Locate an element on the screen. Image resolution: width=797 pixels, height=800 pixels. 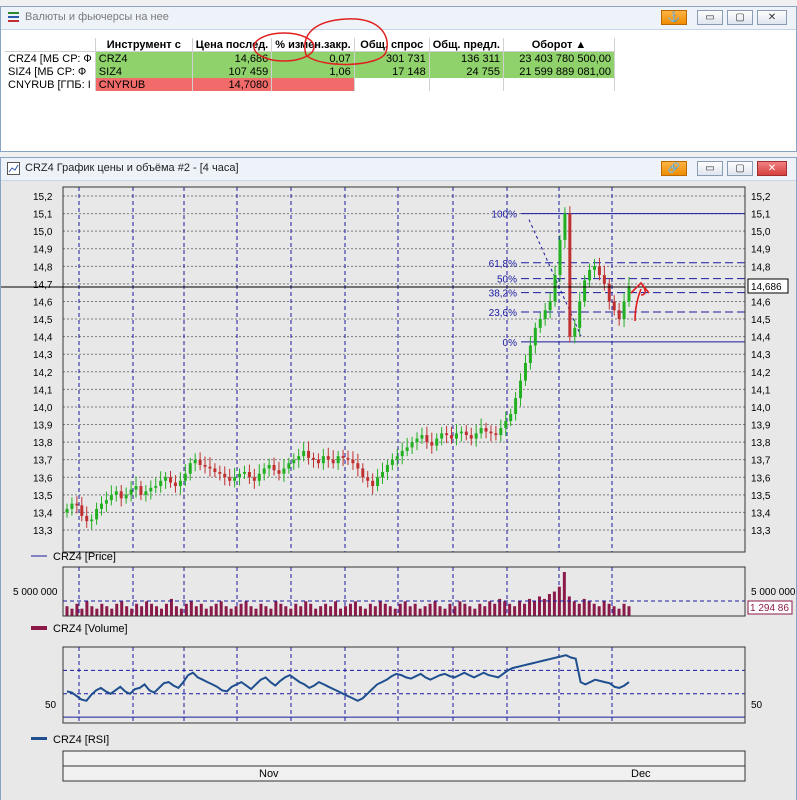
table-row: CNYRUB [ГПБ: I CNYRUB 14,7080 is located at coordinates (310, 84).